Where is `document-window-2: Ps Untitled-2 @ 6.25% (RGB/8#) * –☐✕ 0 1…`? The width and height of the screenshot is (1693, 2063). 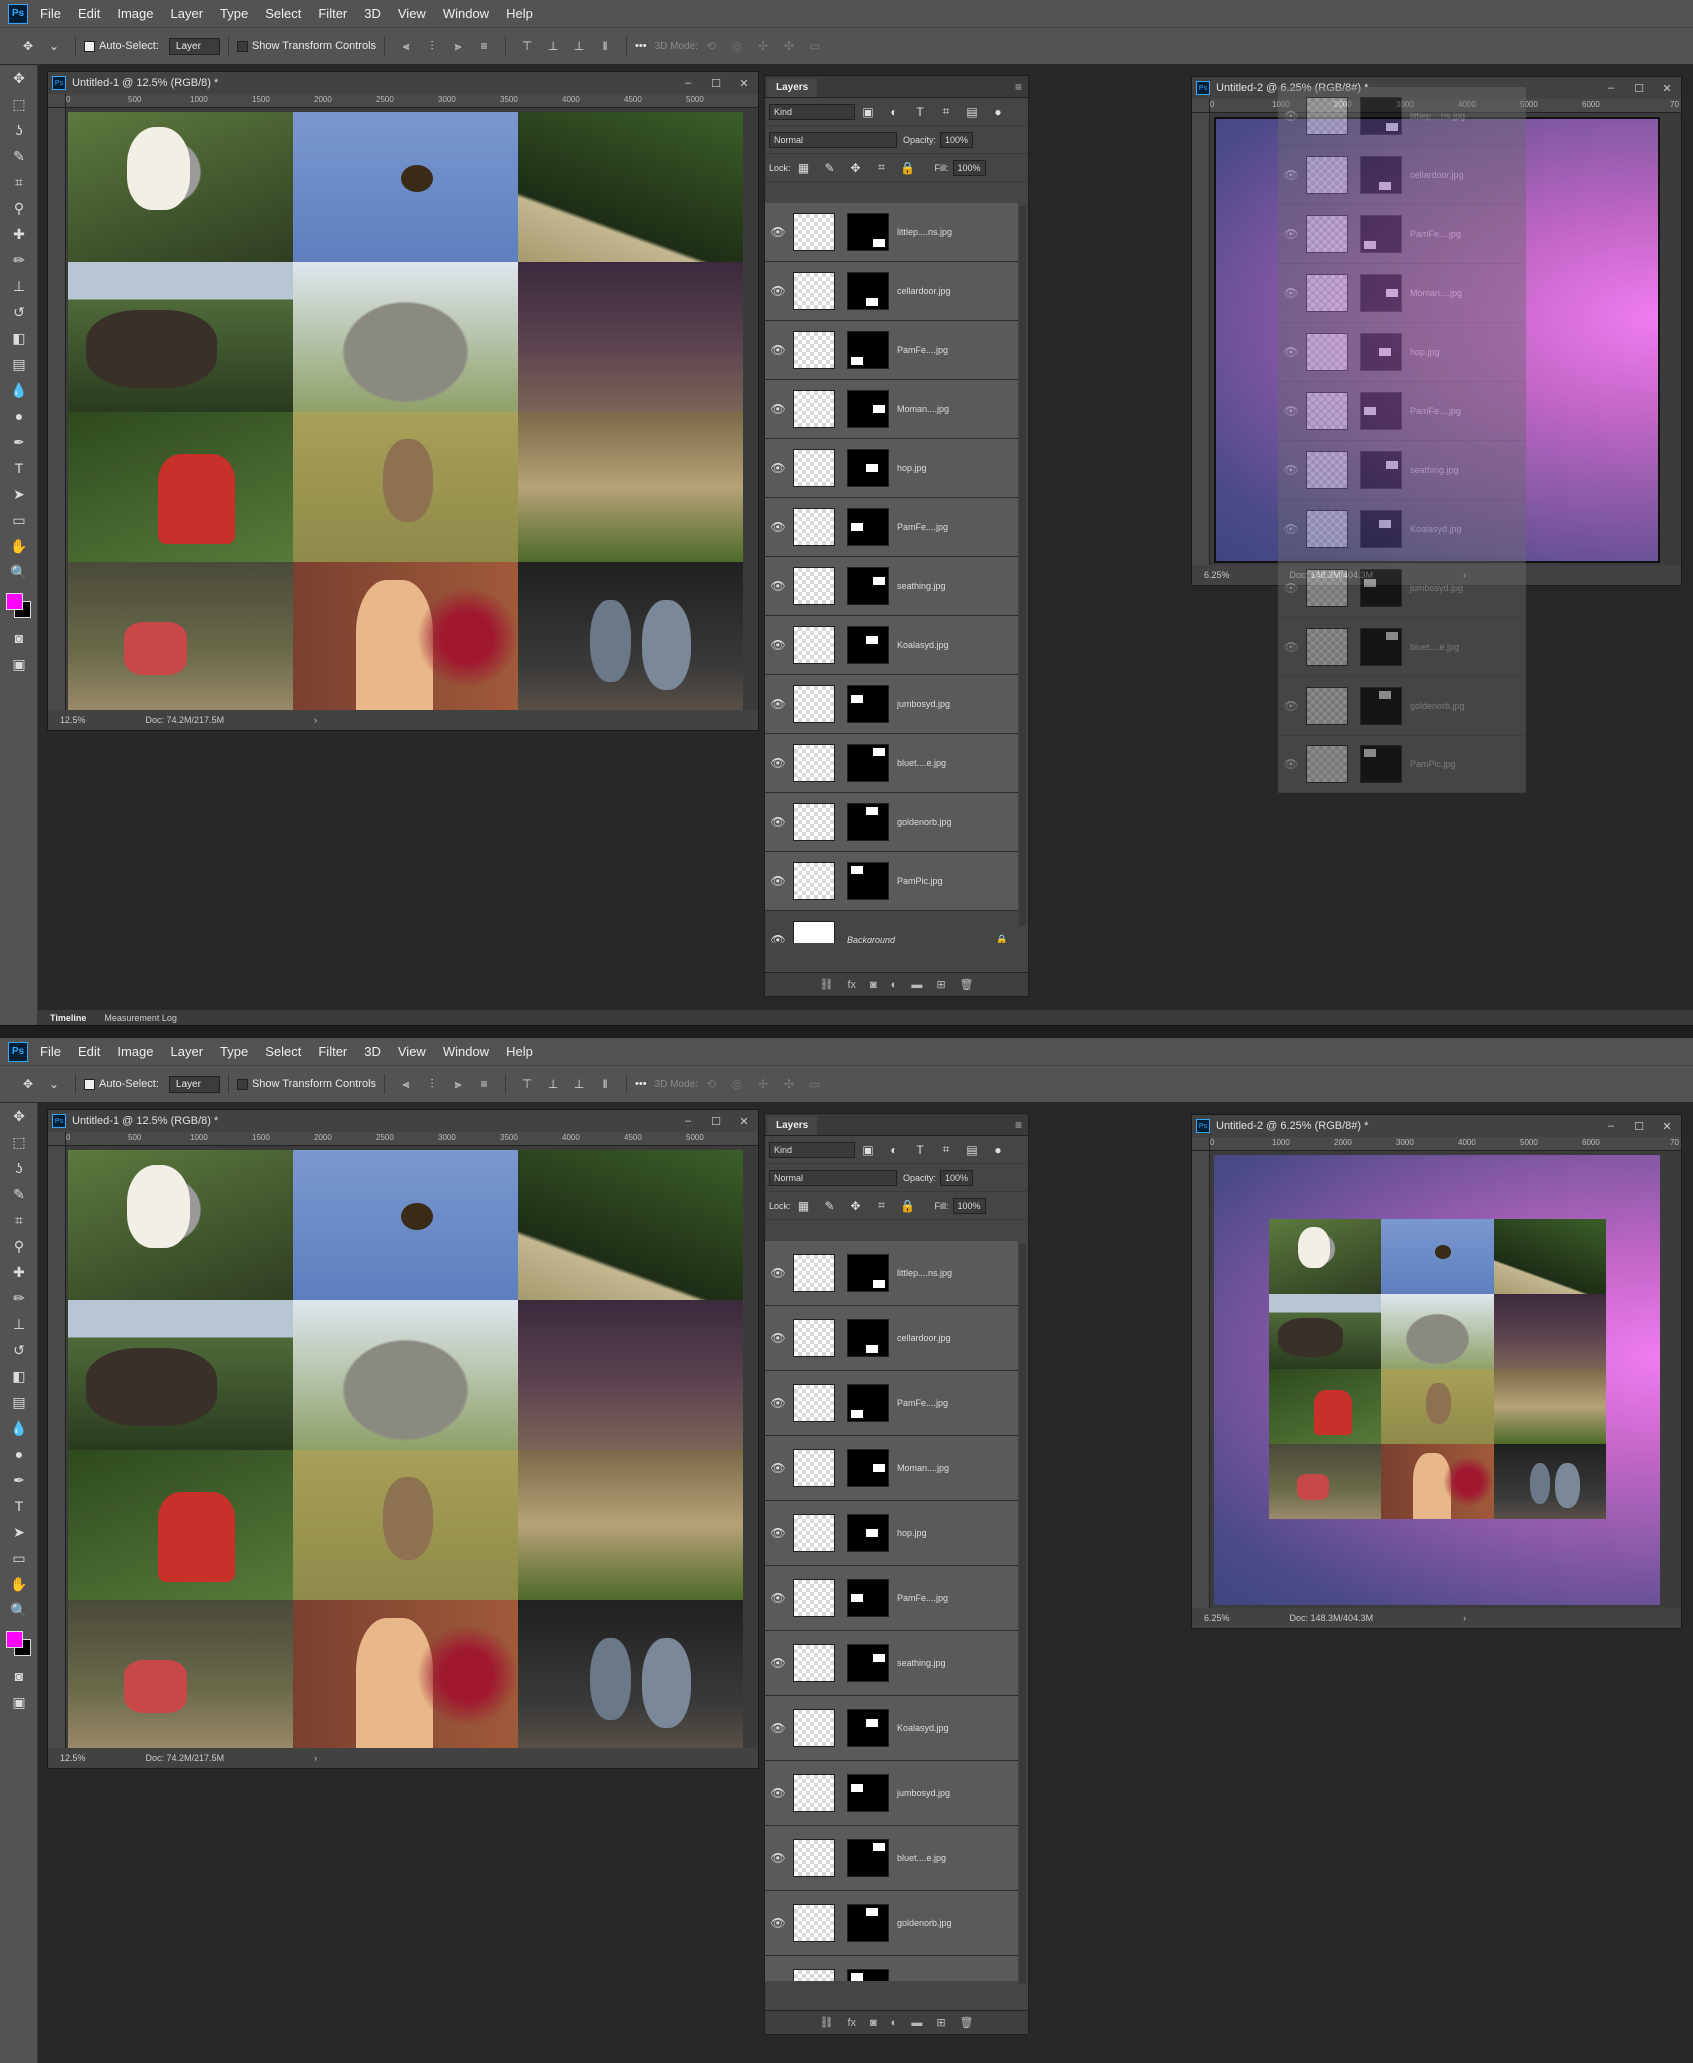 document-window-2: Ps Untitled-2 @ 6.25% (RGB/8#) * –☐✕ 0 1… is located at coordinates (1436, 1371).